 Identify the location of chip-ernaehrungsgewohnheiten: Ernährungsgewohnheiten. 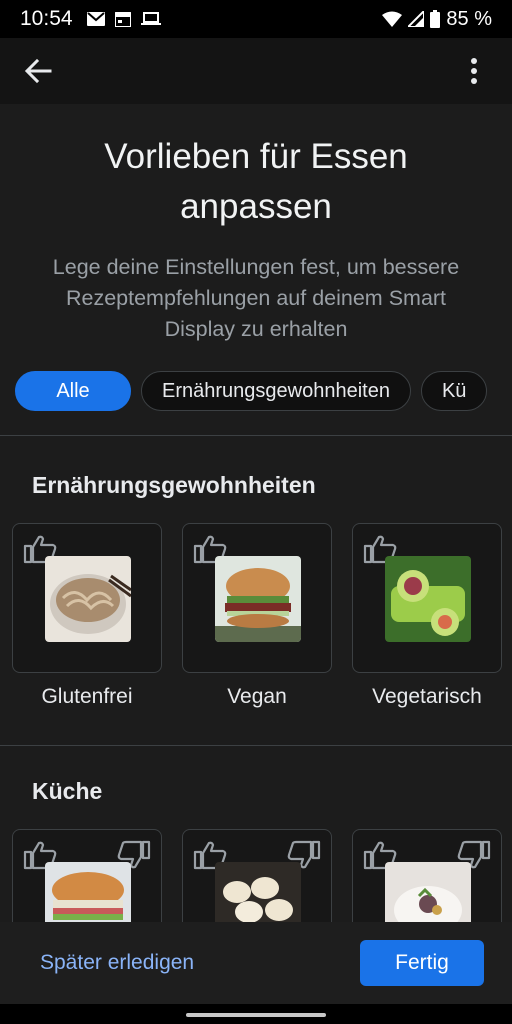
(276, 391).